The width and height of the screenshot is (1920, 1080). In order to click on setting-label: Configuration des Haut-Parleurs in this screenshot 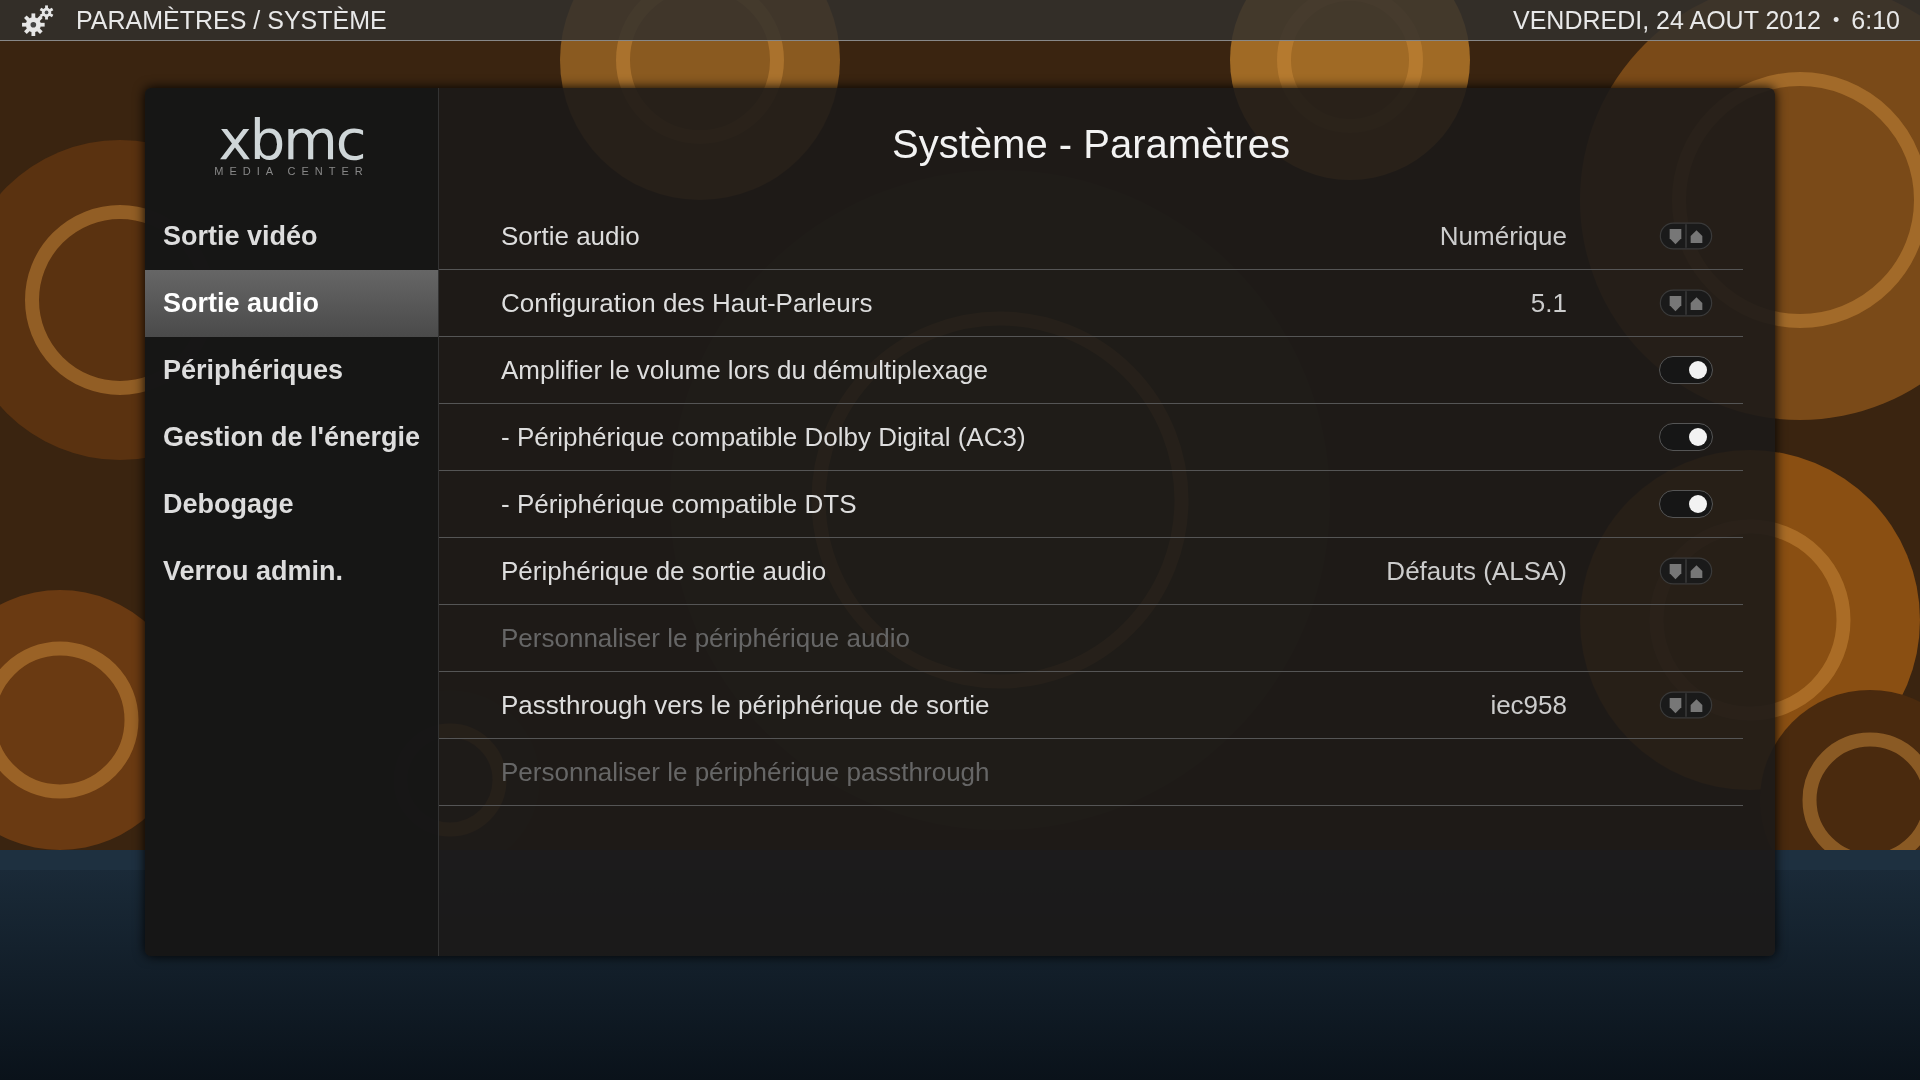, I will do `click(687, 303)`.